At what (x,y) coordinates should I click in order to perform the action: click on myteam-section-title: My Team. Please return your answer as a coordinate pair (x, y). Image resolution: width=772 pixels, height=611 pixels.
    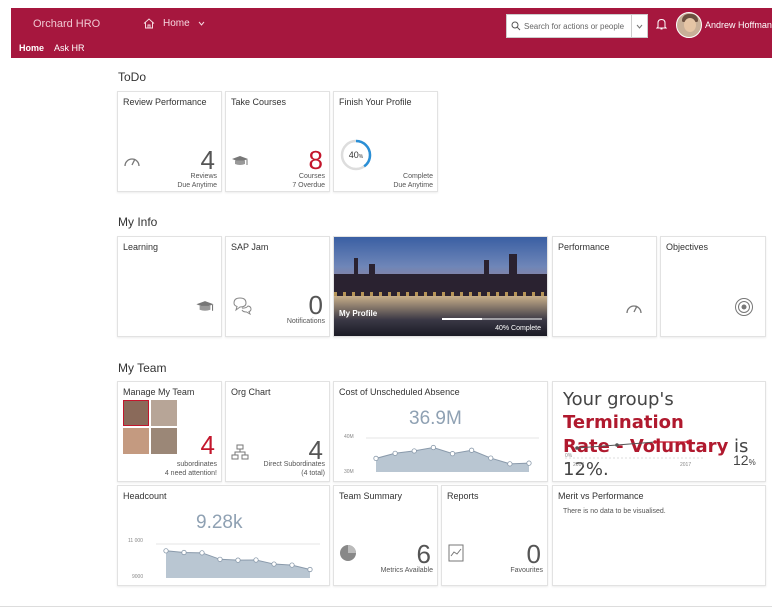
    Looking at the image, I should click on (142, 368).